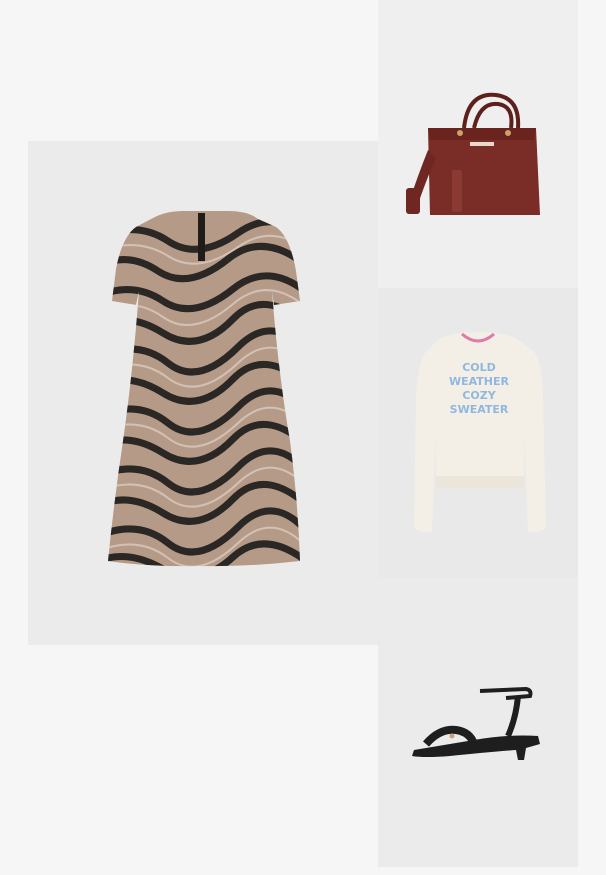 This screenshot has height=875, width=606. I want to click on sweater-print-line-1: COLD, so click(479, 367).